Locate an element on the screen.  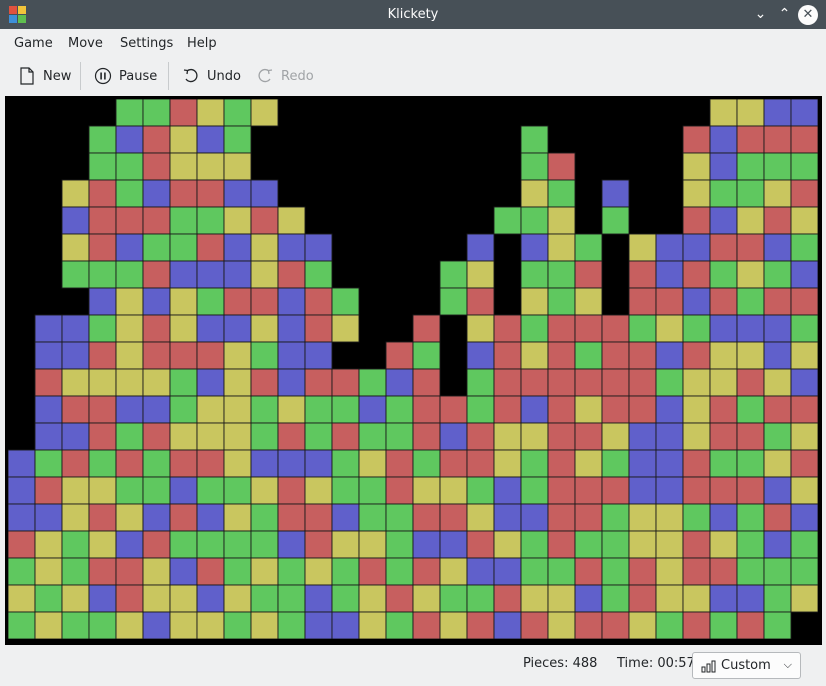
minimize-button: ⌄ is located at coordinates (760, 14).